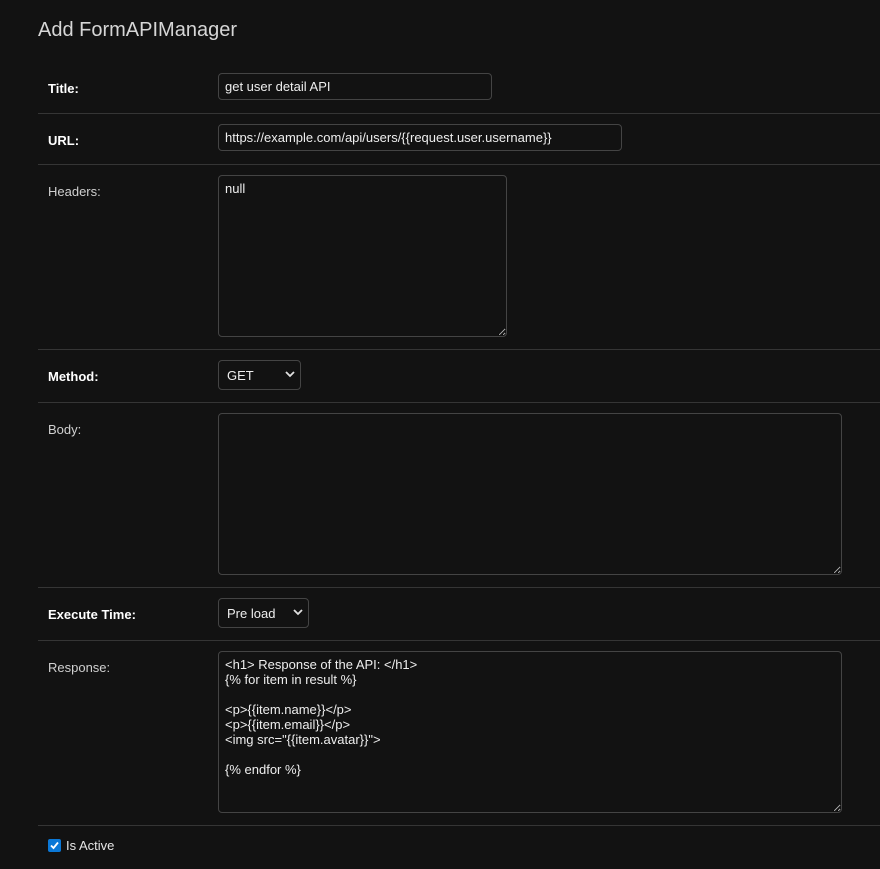 The height and width of the screenshot is (869, 880). I want to click on body-textarea, so click(530, 494).